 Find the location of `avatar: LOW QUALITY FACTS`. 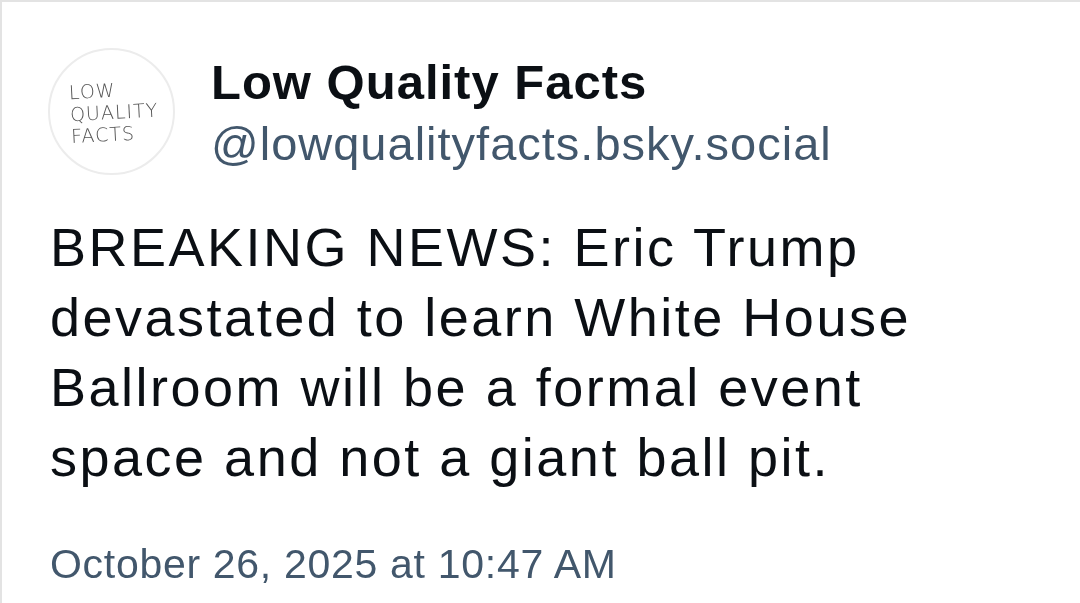

avatar: LOW QUALITY FACTS is located at coordinates (111, 111).